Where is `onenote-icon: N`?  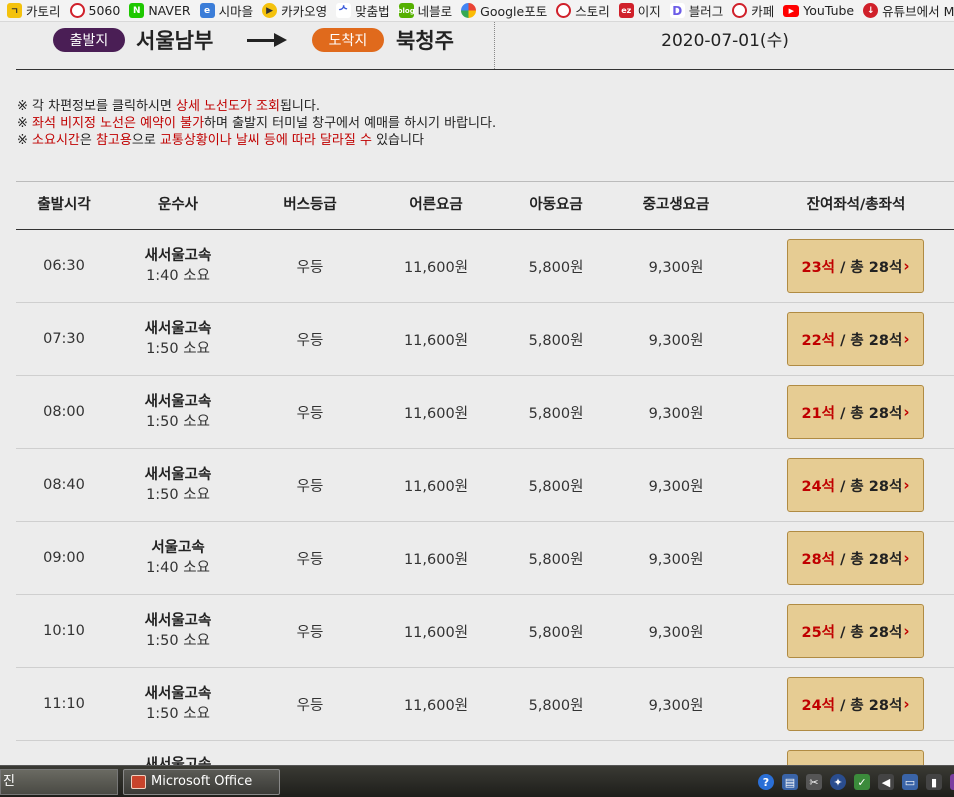
onenote-icon: N is located at coordinates (952, 782).